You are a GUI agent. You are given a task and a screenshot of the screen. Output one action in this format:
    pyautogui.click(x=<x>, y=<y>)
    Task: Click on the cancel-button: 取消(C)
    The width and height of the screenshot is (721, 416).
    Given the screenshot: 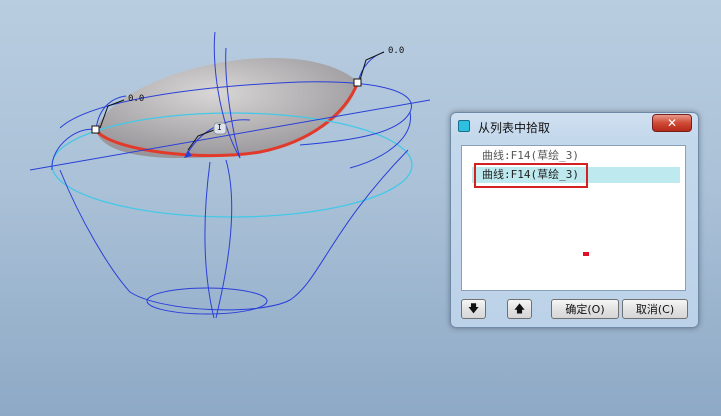 What is the action you would take?
    pyautogui.click(x=655, y=309)
    